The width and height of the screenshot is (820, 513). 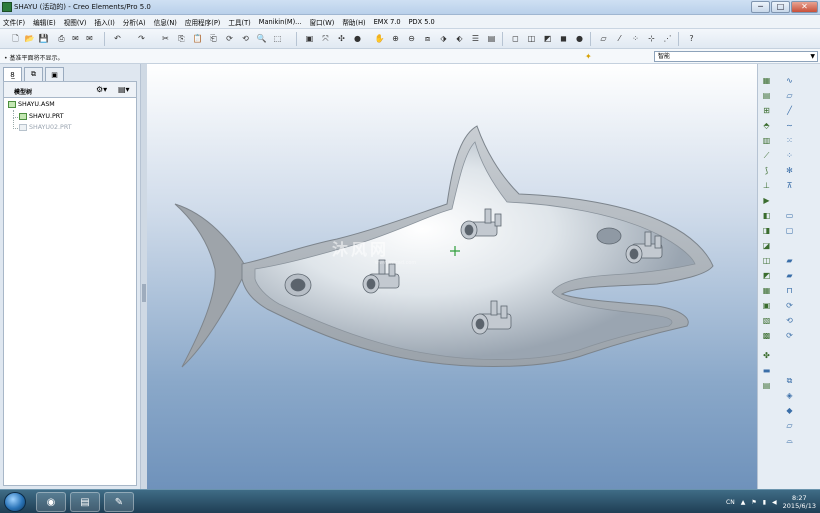 I want to click on style-icon: ▱, so click(x=789, y=426).